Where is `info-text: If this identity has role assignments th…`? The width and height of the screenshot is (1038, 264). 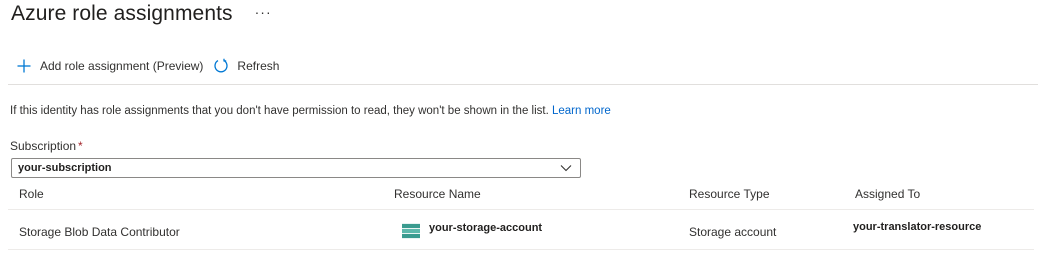
info-text: If this identity has role assignments th… is located at coordinates (279, 111).